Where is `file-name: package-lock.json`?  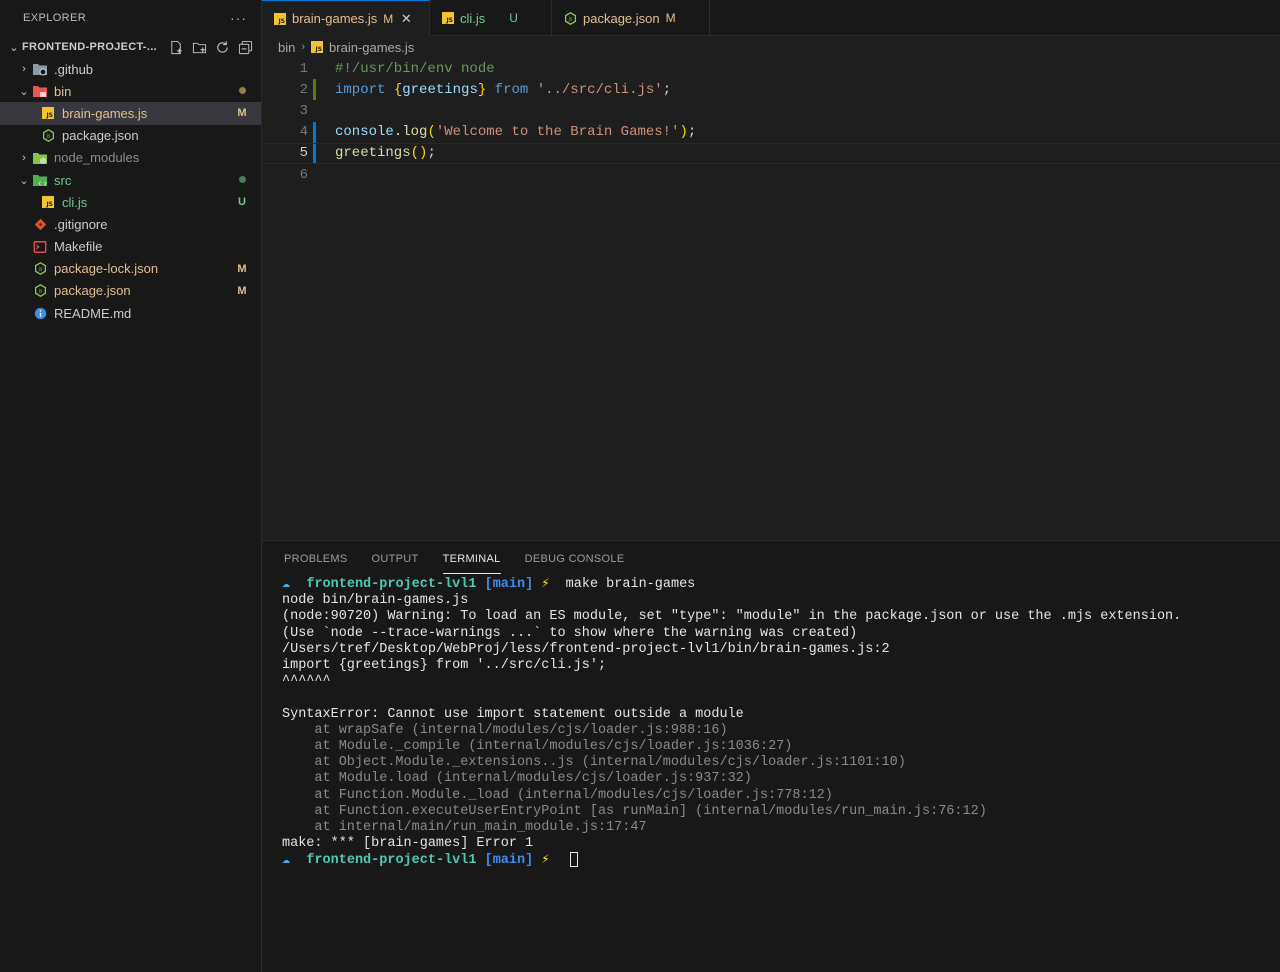 file-name: package-lock.json is located at coordinates (106, 269).